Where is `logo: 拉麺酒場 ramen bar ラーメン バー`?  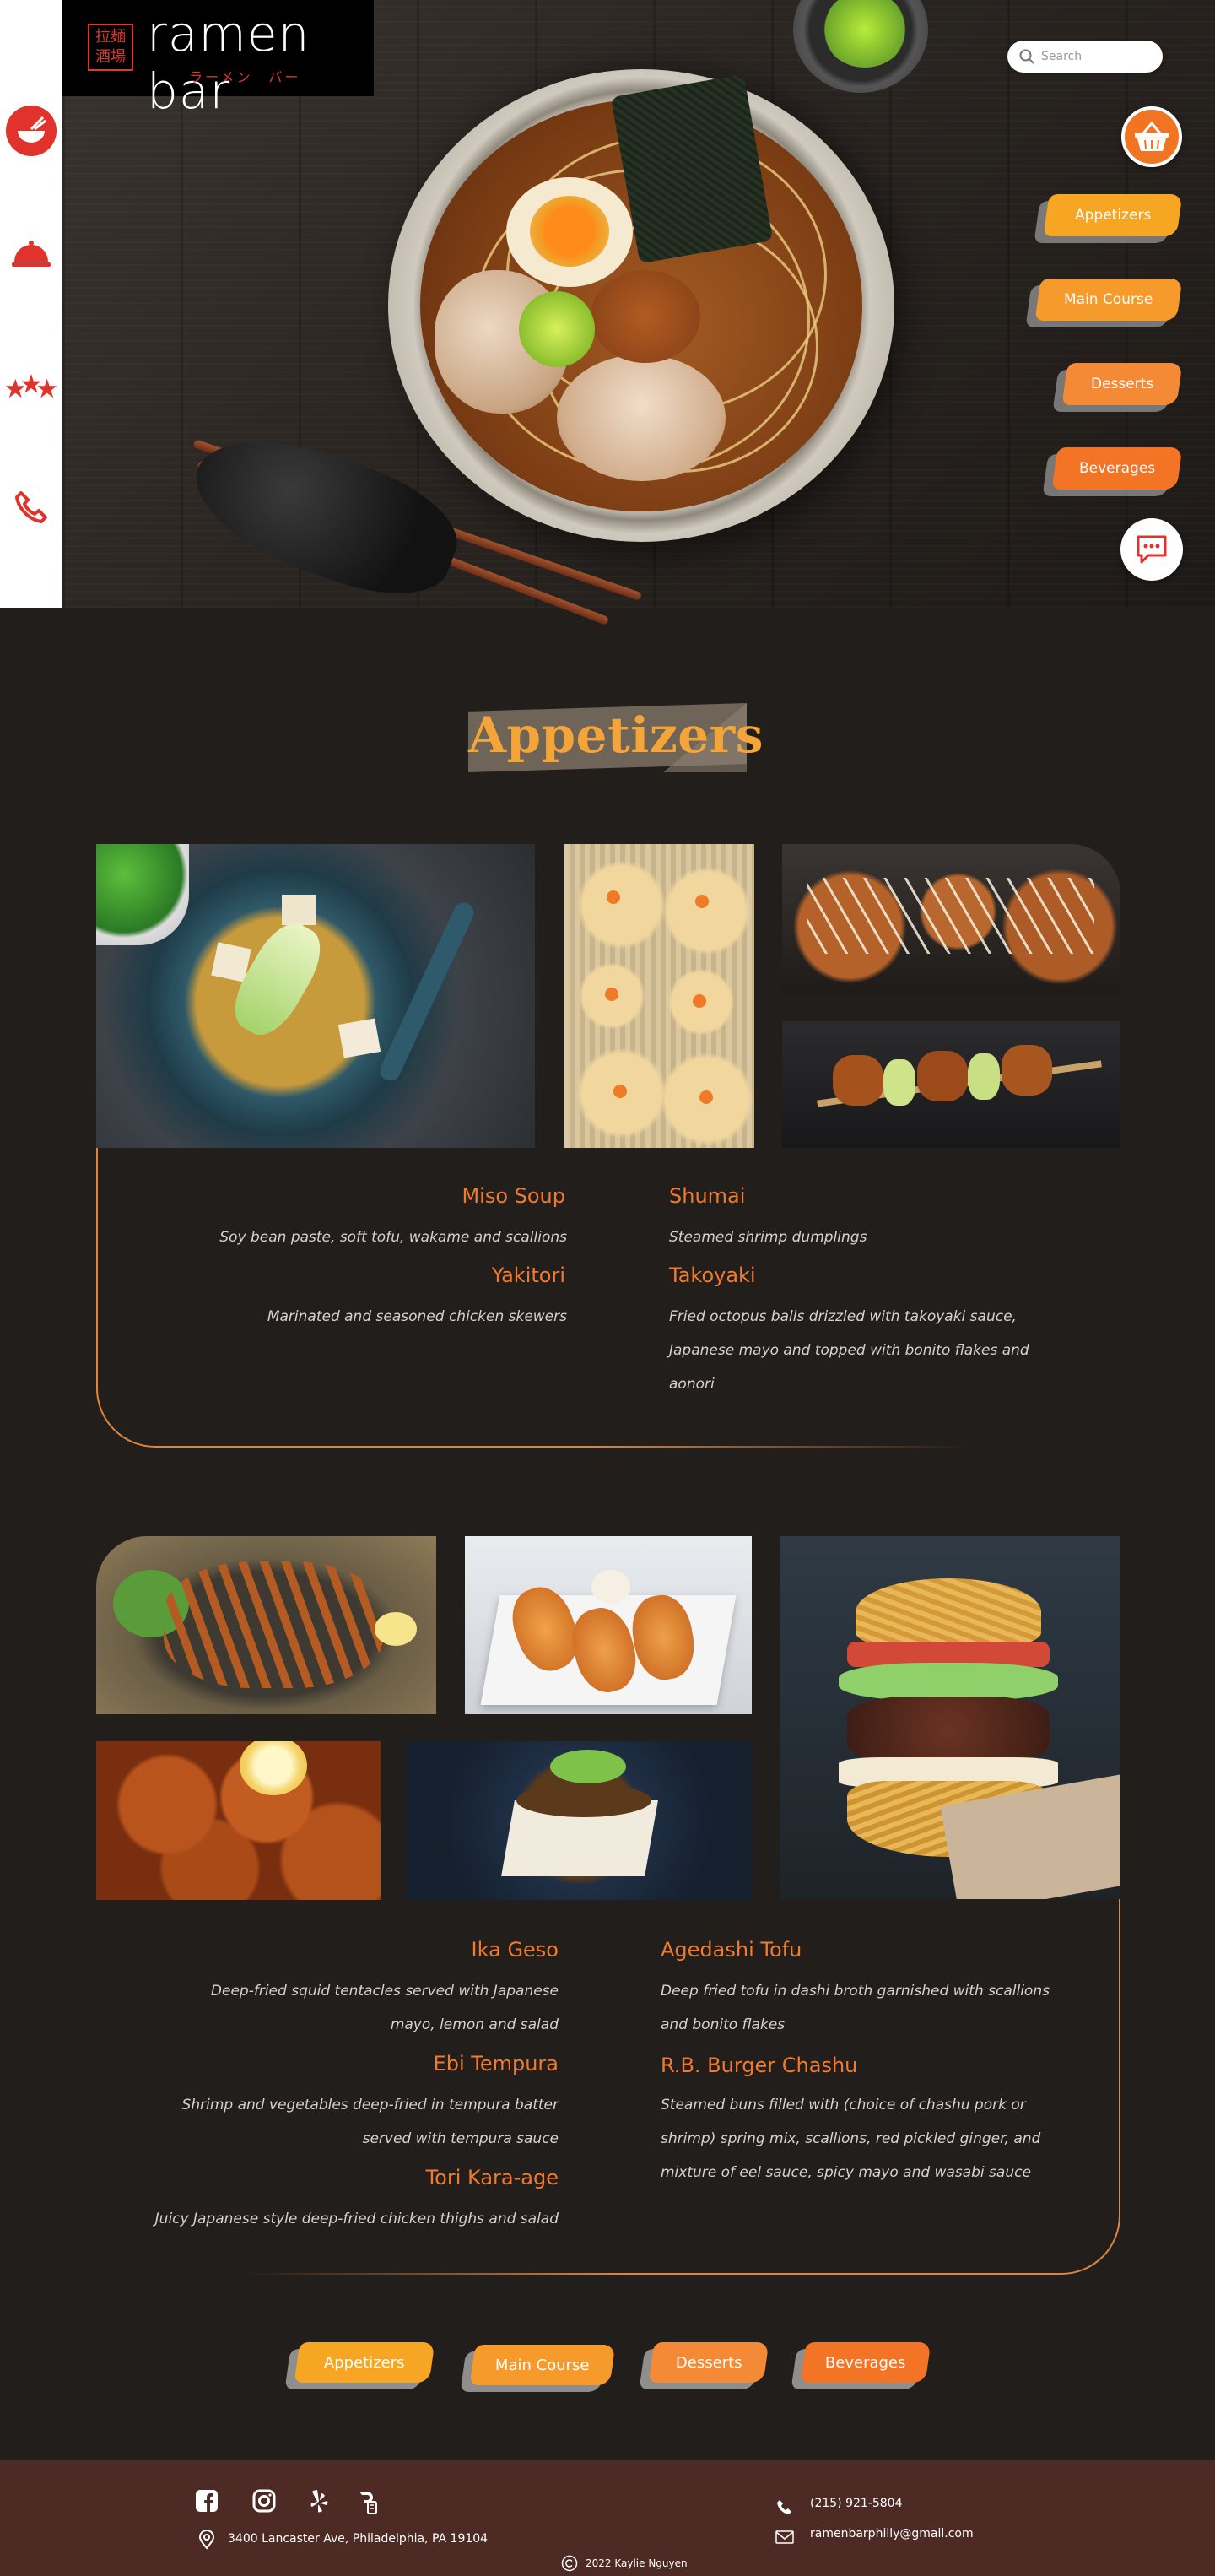
logo: 拉麺酒場 ramen bar ラーメン バー is located at coordinates (218, 60).